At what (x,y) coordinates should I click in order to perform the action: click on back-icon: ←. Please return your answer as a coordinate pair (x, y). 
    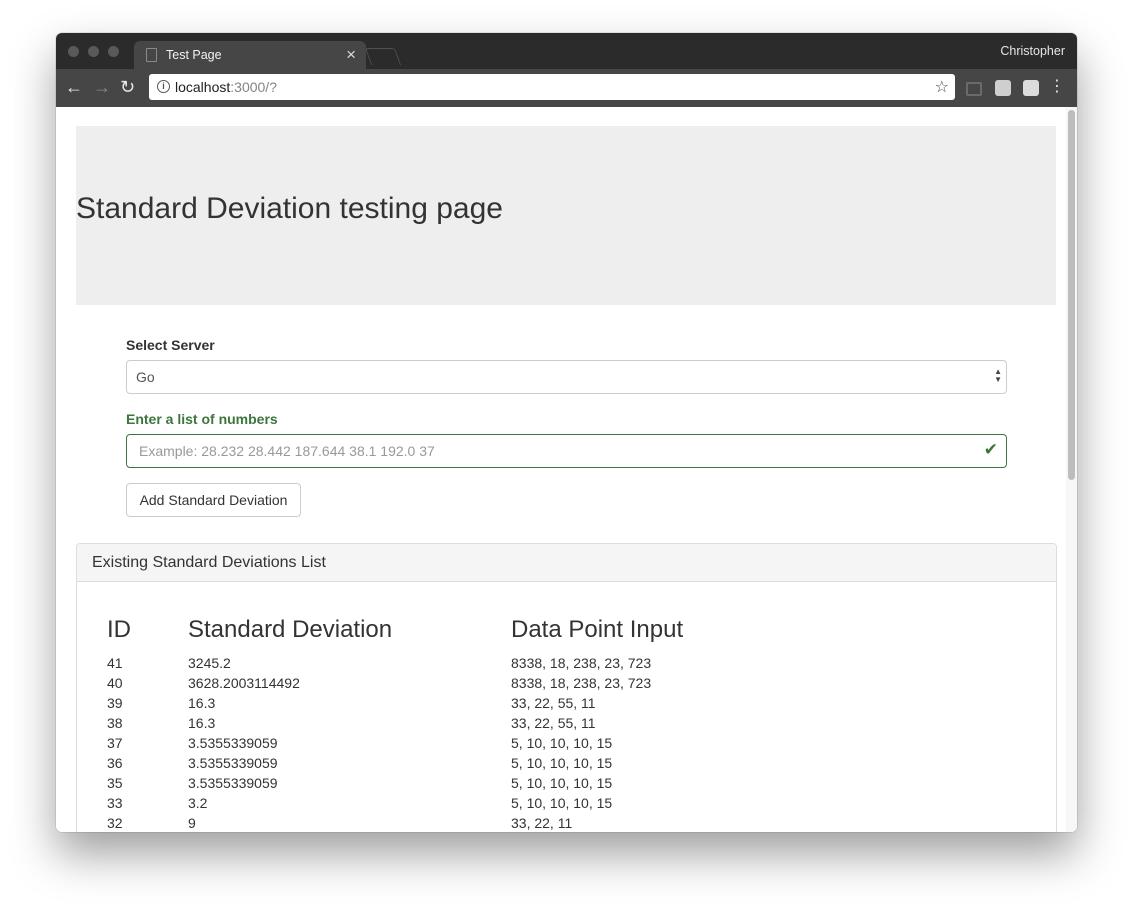
    Looking at the image, I should click on (74, 87).